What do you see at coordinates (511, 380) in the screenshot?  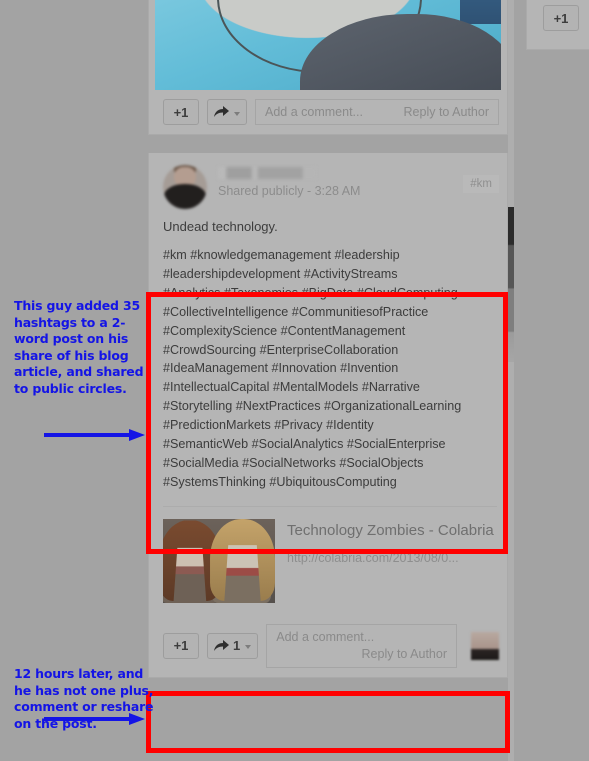 I see `scrollbar-track` at bounding box center [511, 380].